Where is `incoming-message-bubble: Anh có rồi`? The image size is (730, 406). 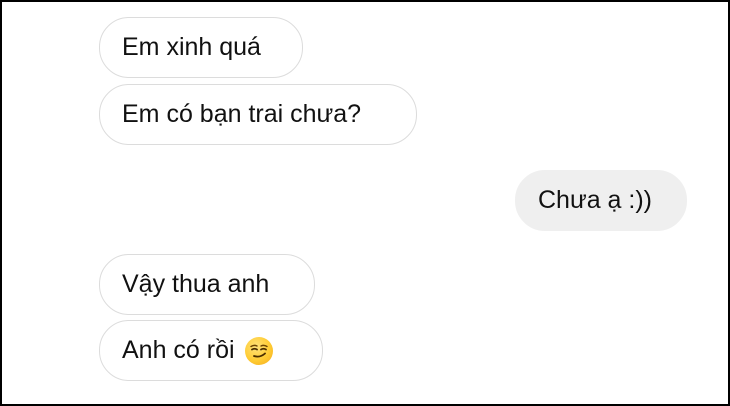 incoming-message-bubble: Anh có rồi is located at coordinates (211, 350).